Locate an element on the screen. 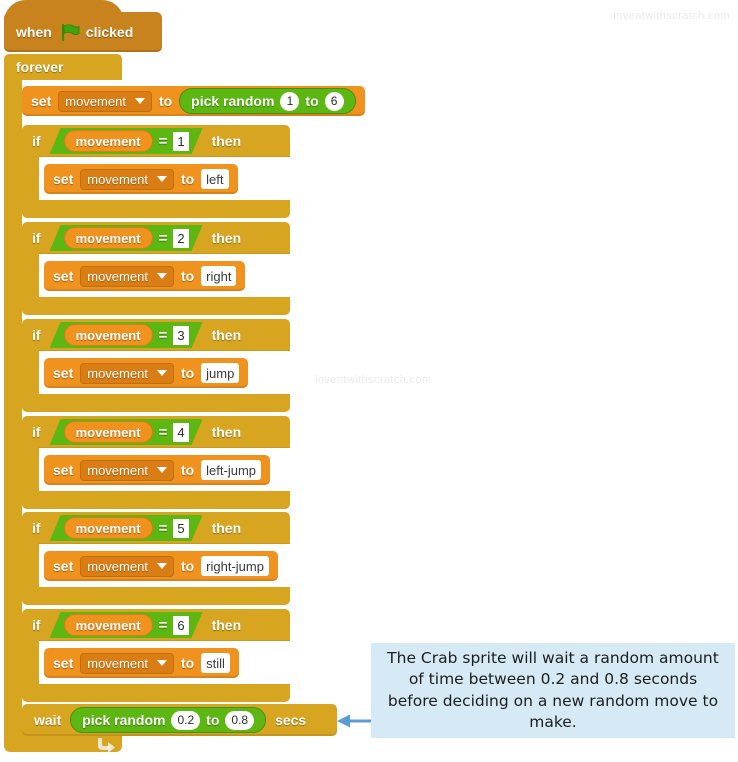 The height and width of the screenshot is (762, 738). pick-random-operator-block-wait: pick random 0.2 to 0.8 is located at coordinates (168, 720).